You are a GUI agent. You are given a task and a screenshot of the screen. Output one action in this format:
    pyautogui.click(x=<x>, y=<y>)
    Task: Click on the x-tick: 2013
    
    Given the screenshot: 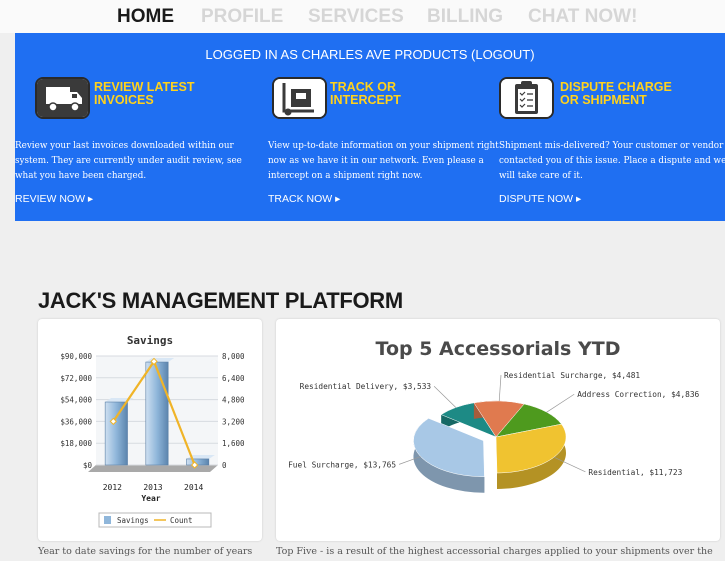 What is the action you would take?
    pyautogui.click(x=152, y=487)
    